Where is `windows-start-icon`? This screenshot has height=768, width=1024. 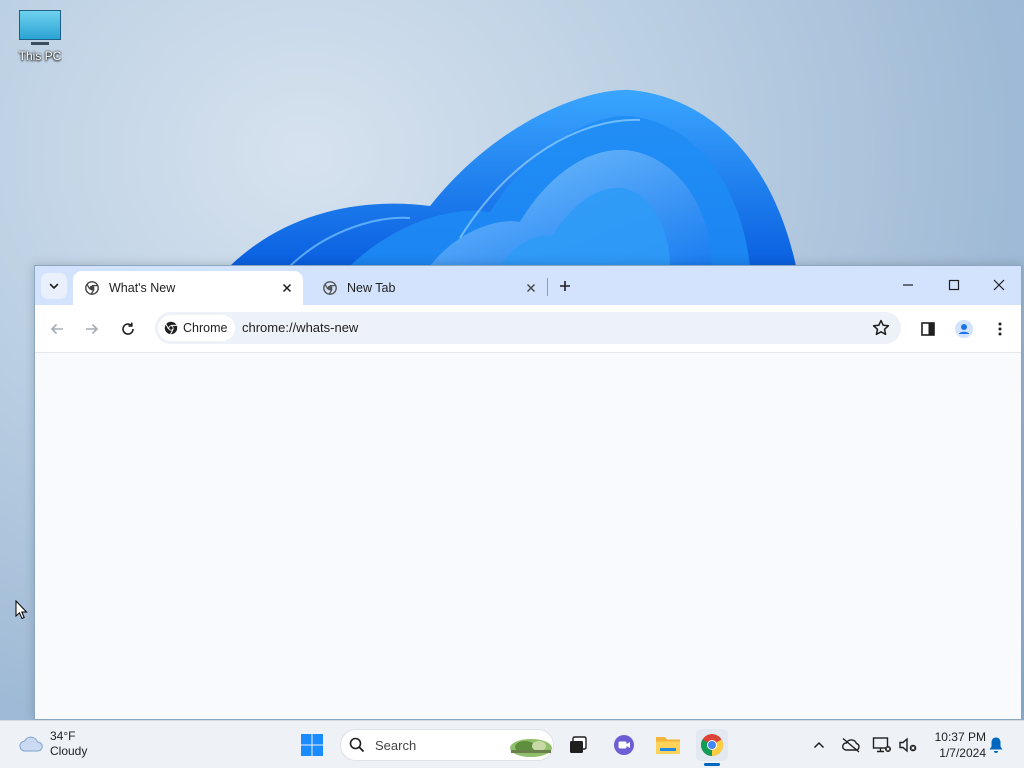
windows-start-icon is located at coordinates (312, 745).